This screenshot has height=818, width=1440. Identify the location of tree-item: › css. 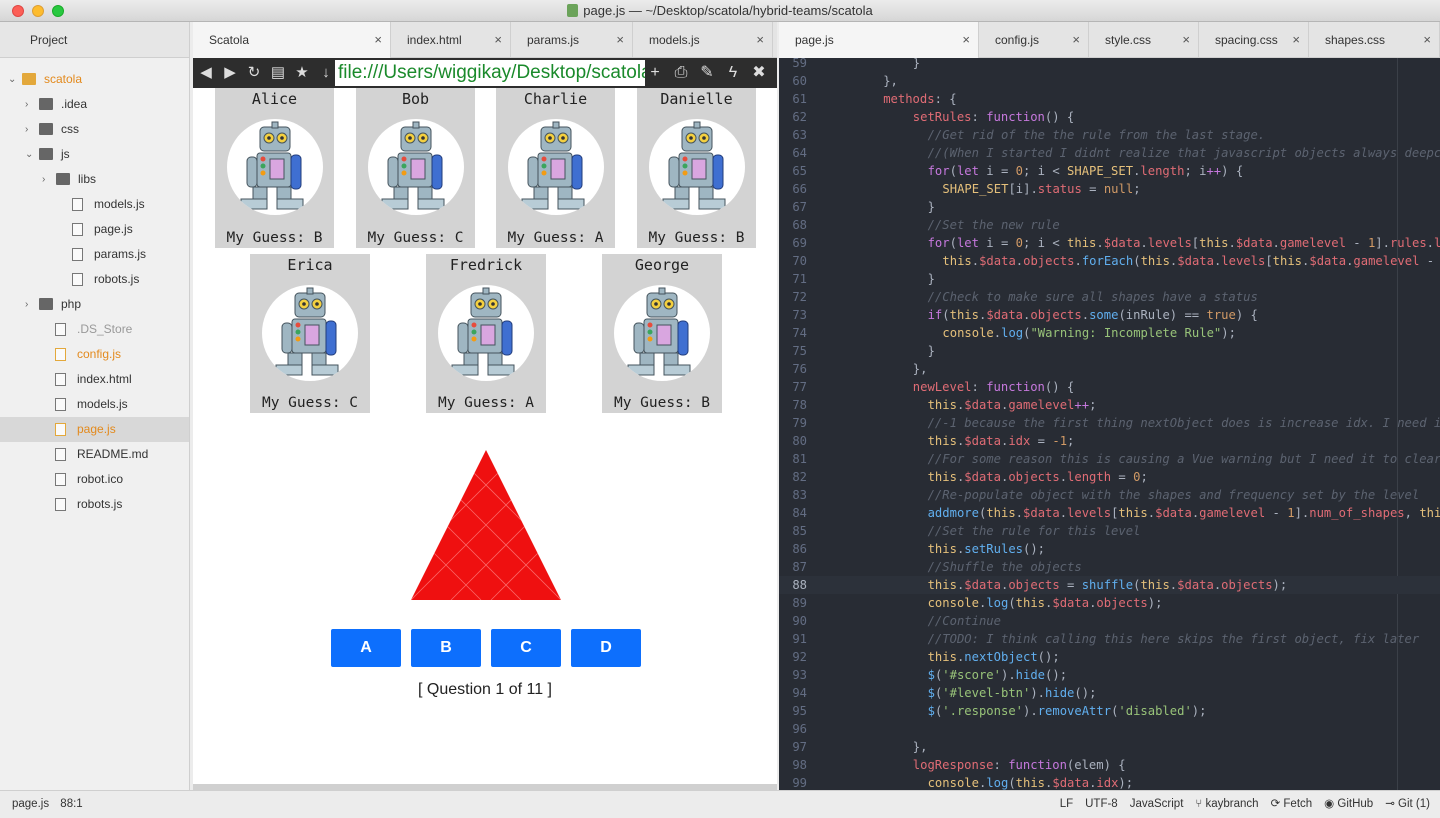
(94, 129).